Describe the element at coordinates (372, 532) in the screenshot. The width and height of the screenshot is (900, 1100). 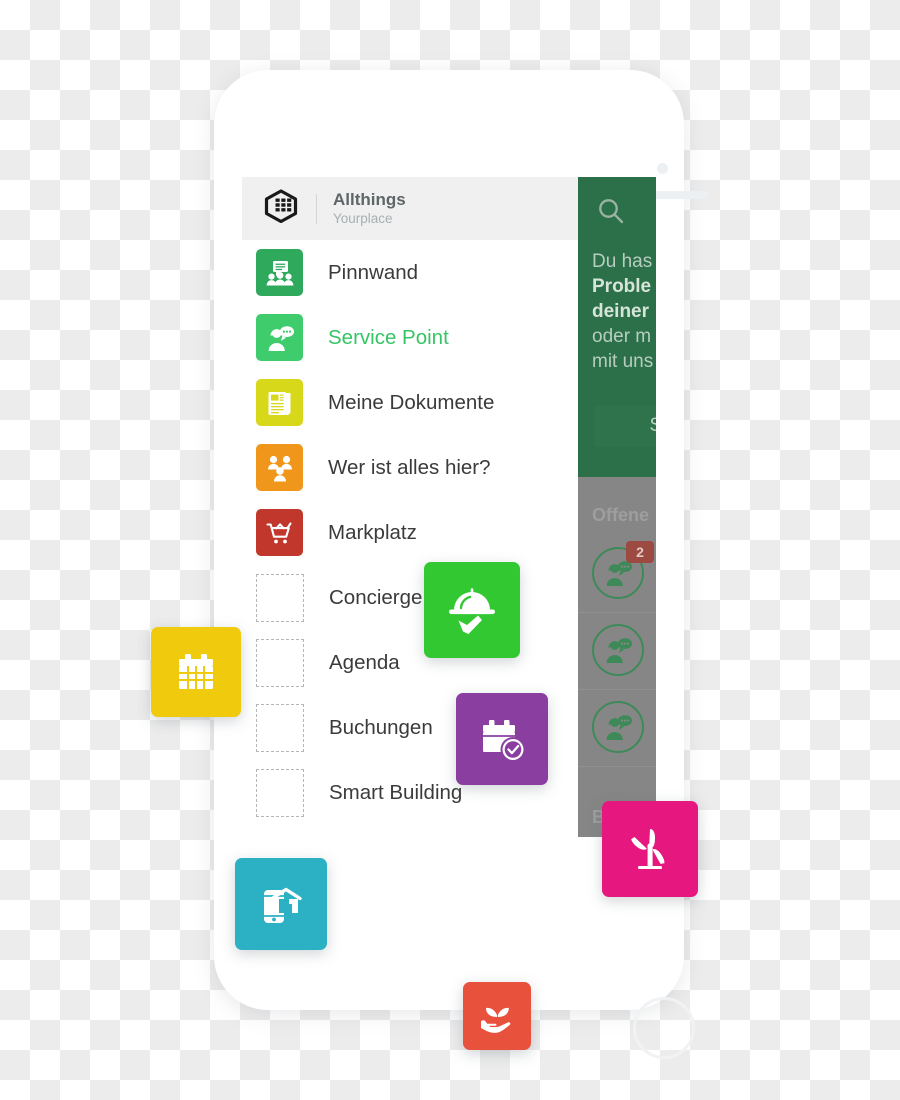
I see `menu-item-label: Markplatz` at that location.